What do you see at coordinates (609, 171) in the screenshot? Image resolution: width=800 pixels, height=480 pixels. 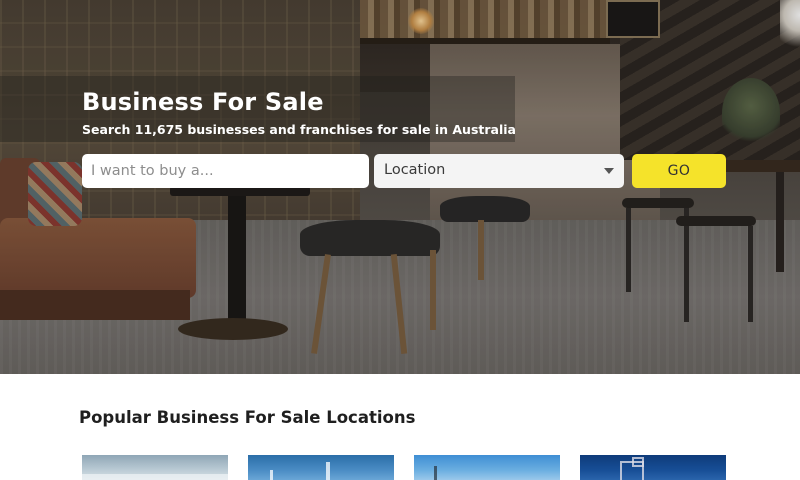 I see `chevron-down-icon` at bounding box center [609, 171].